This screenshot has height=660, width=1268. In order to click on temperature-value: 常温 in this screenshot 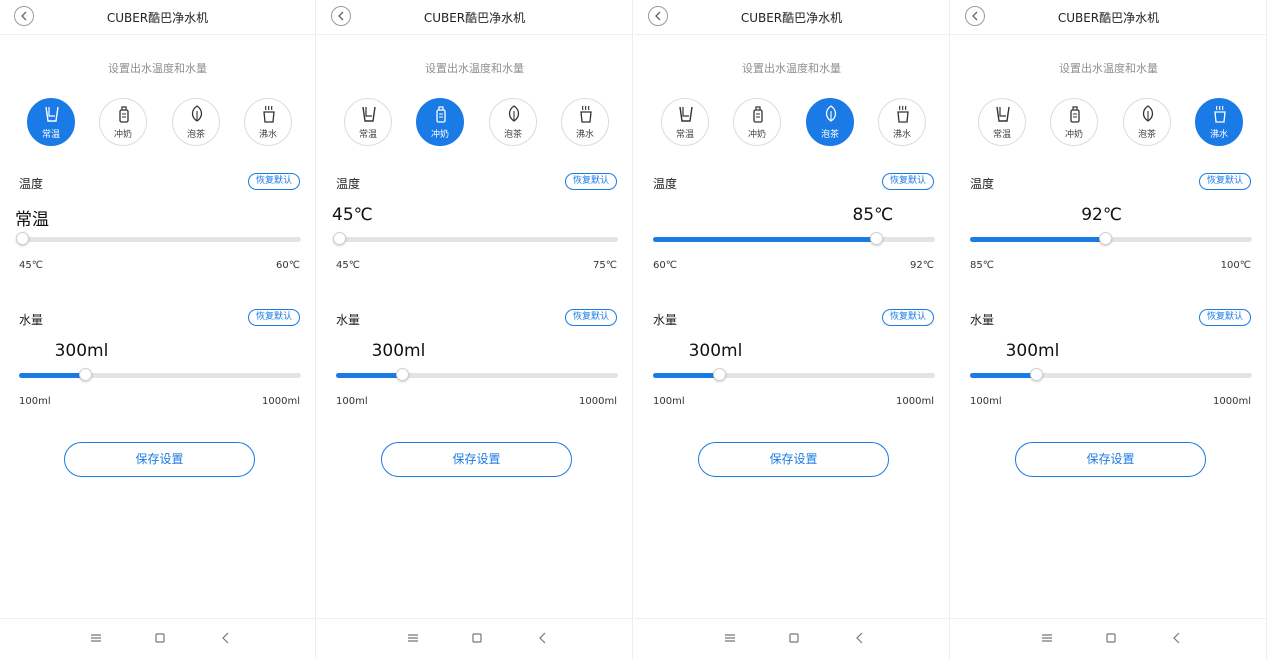, I will do `click(32, 220)`.